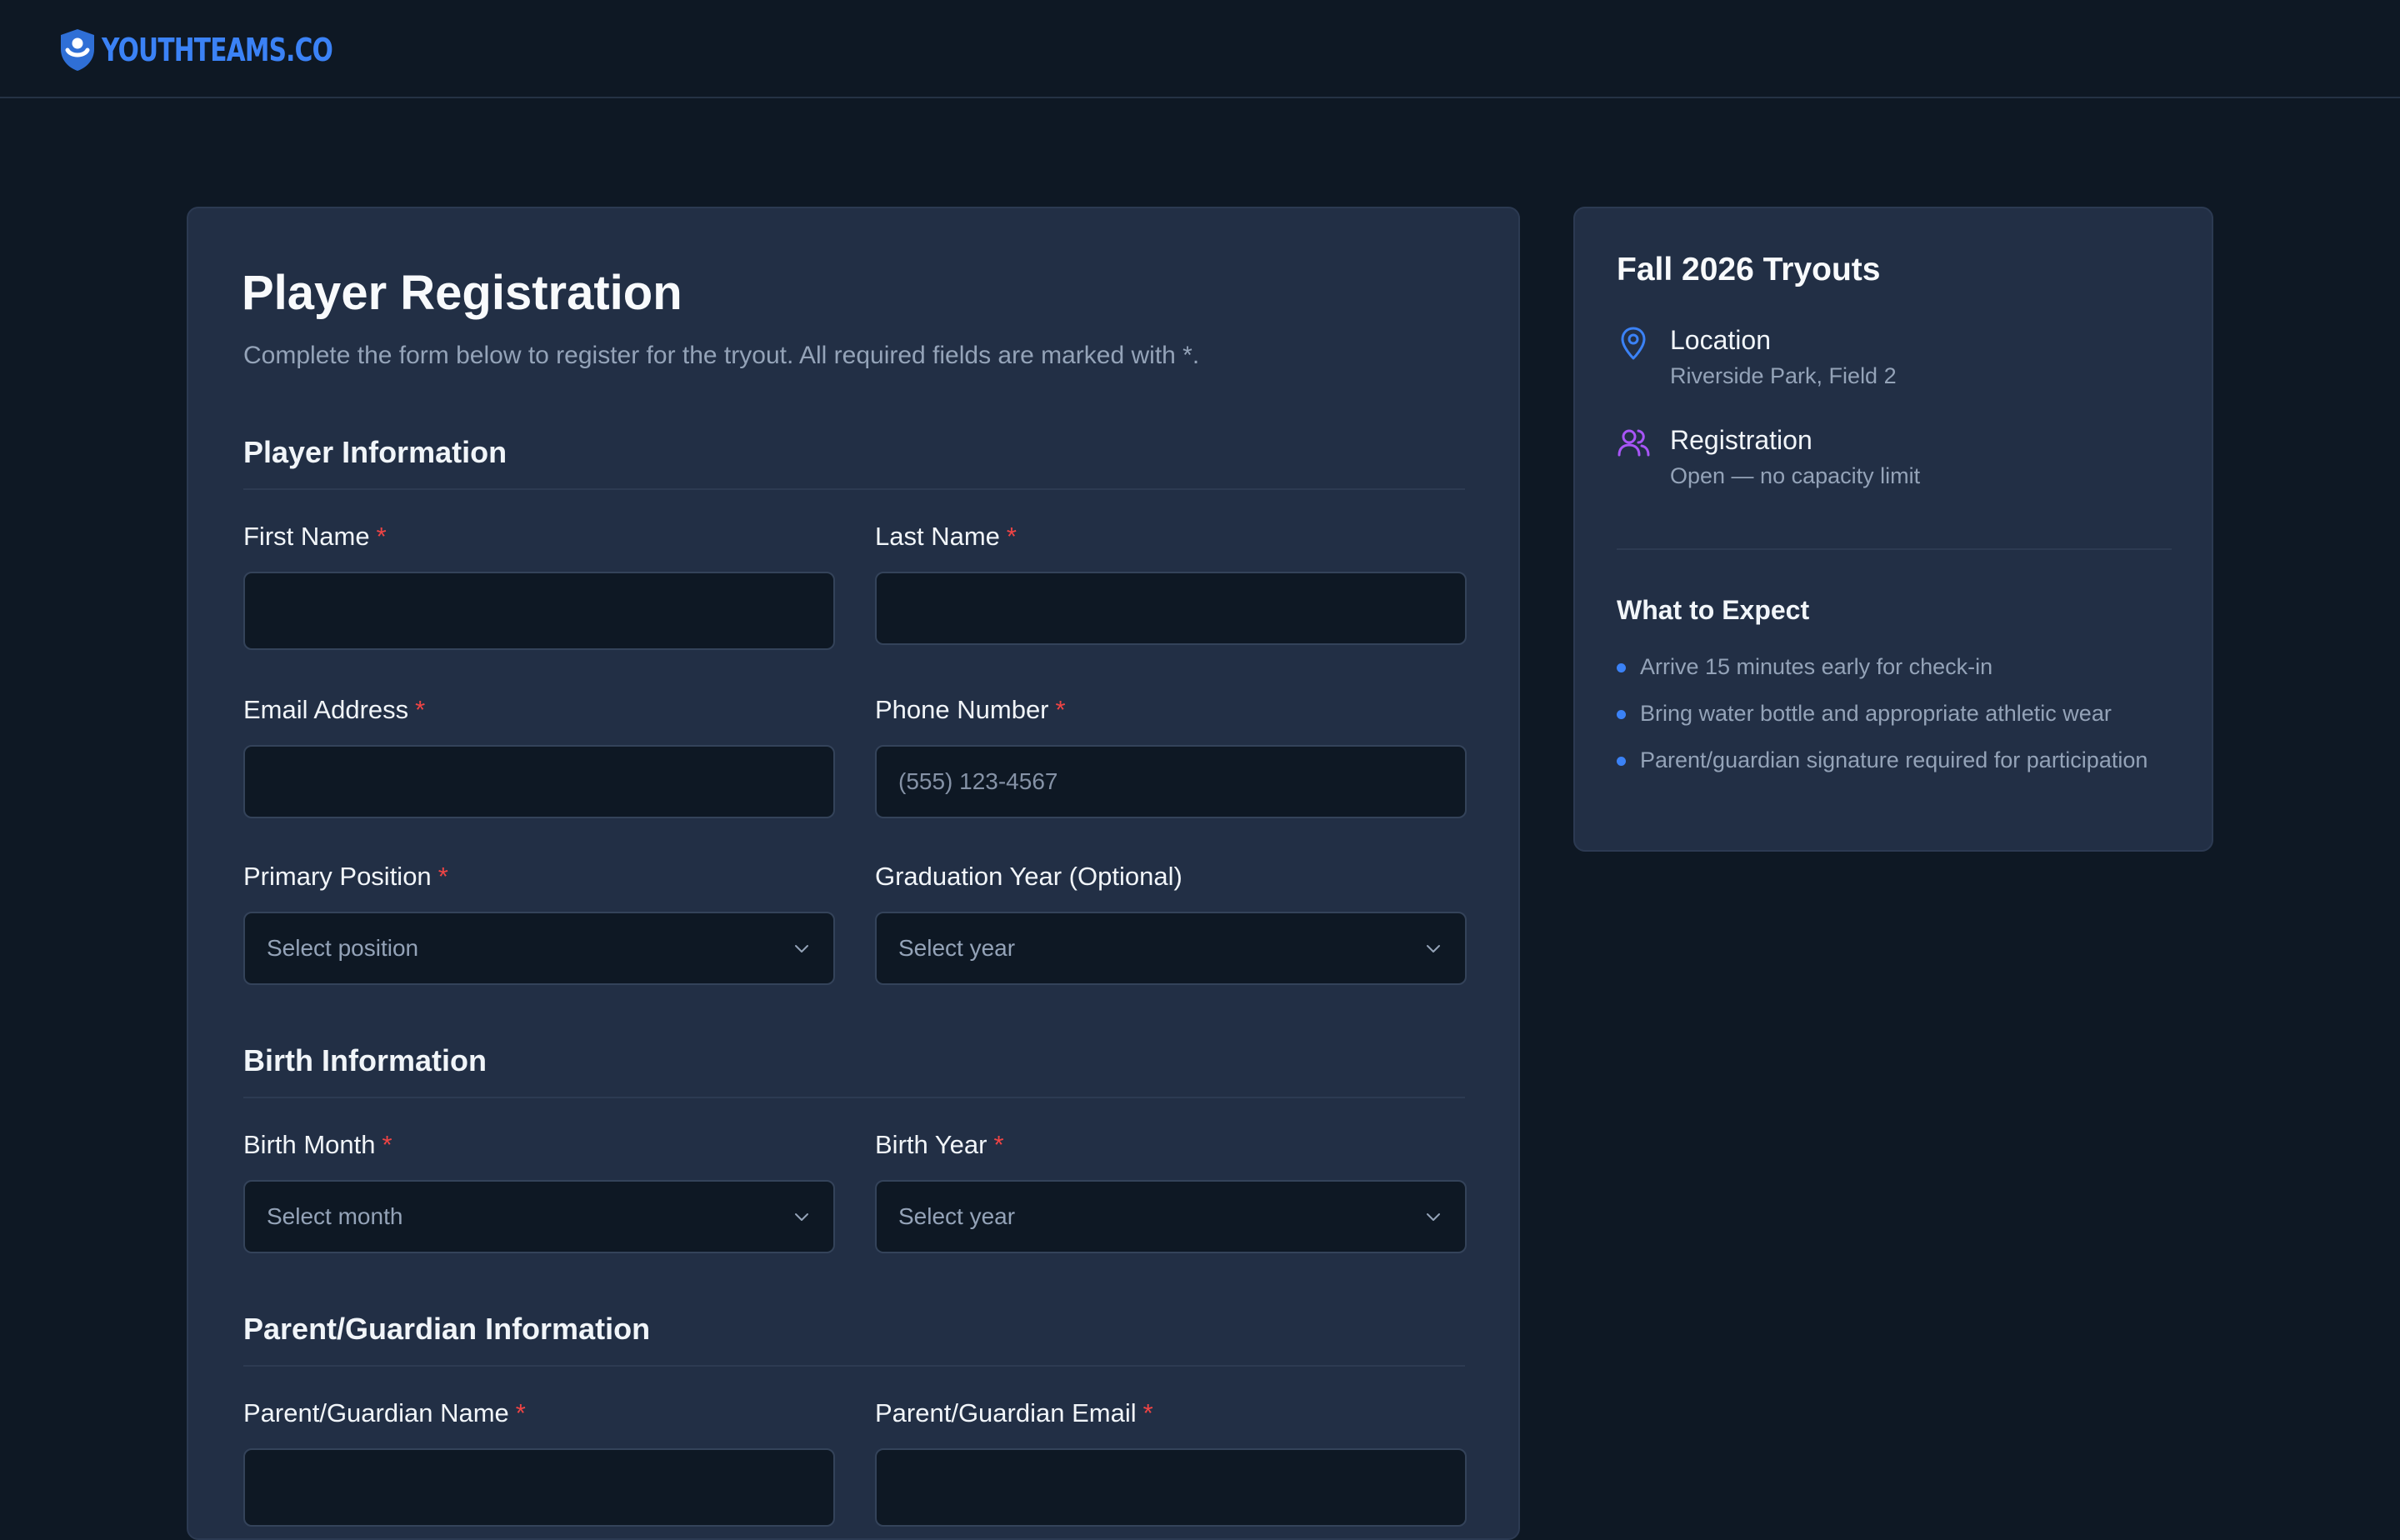 This screenshot has height=1540, width=2400. What do you see at coordinates (365, 1060) in the screenshot?
I see `section-title-birth-information: Birth Information` at bounding box center [365, 1060].